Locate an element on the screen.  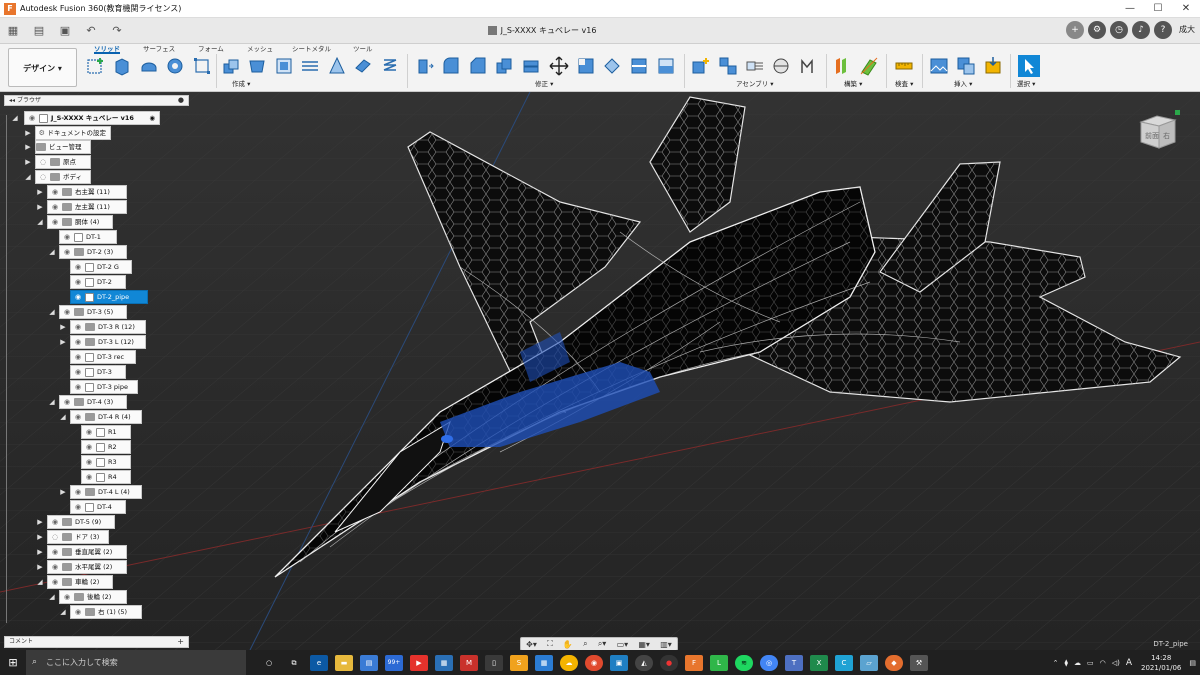
taskbar-search-box: ⌕ ここに入力して検索 is located at coordinates (136, 662).